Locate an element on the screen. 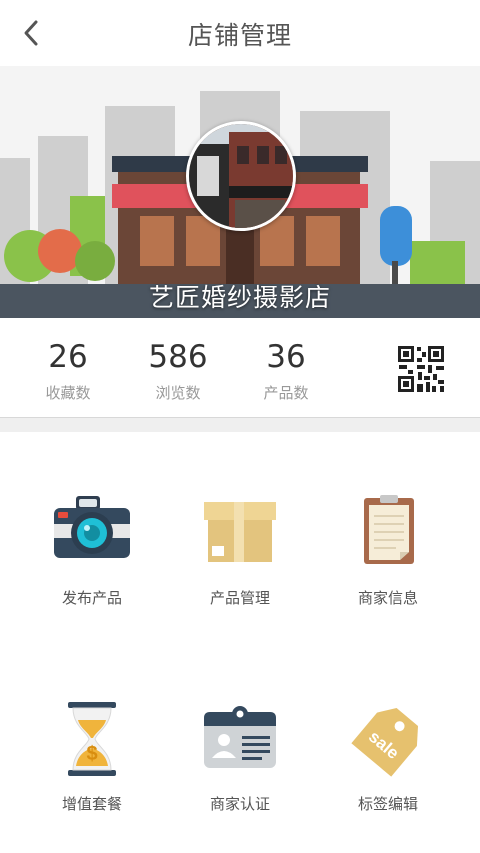 Image resolution: width=480 pixels, height=853 pixels. stat-value: 36 is located at coordinates (286, 357).